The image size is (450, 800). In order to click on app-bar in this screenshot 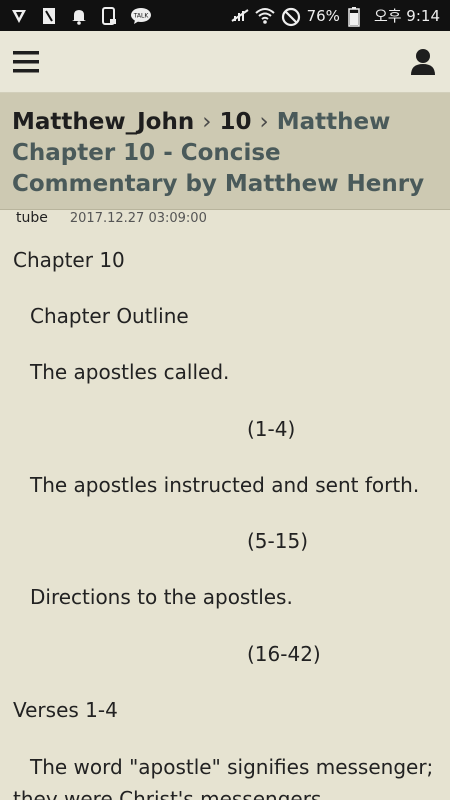, I will do `click(225, 62)`.